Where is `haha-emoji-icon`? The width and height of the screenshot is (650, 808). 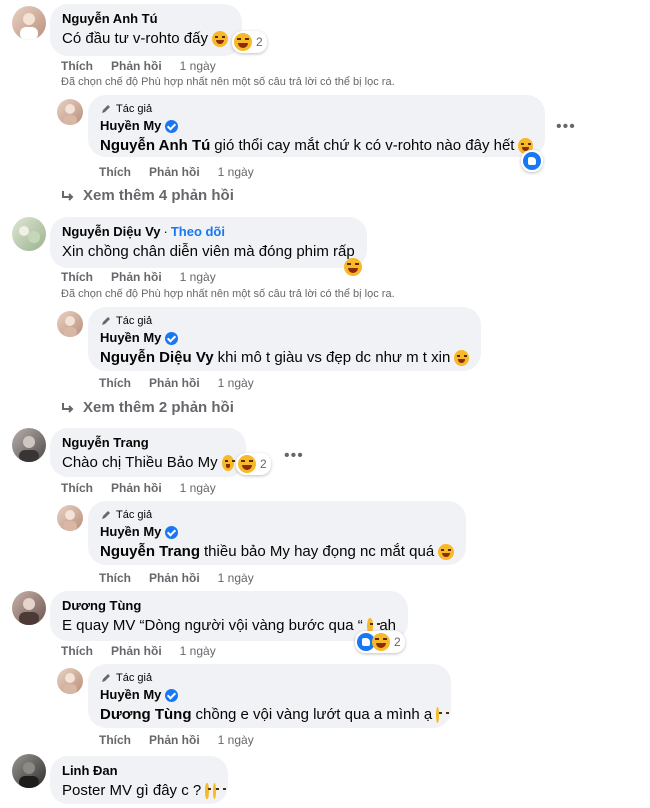
haha-emoji-icon is located at coordinates (216, 791).